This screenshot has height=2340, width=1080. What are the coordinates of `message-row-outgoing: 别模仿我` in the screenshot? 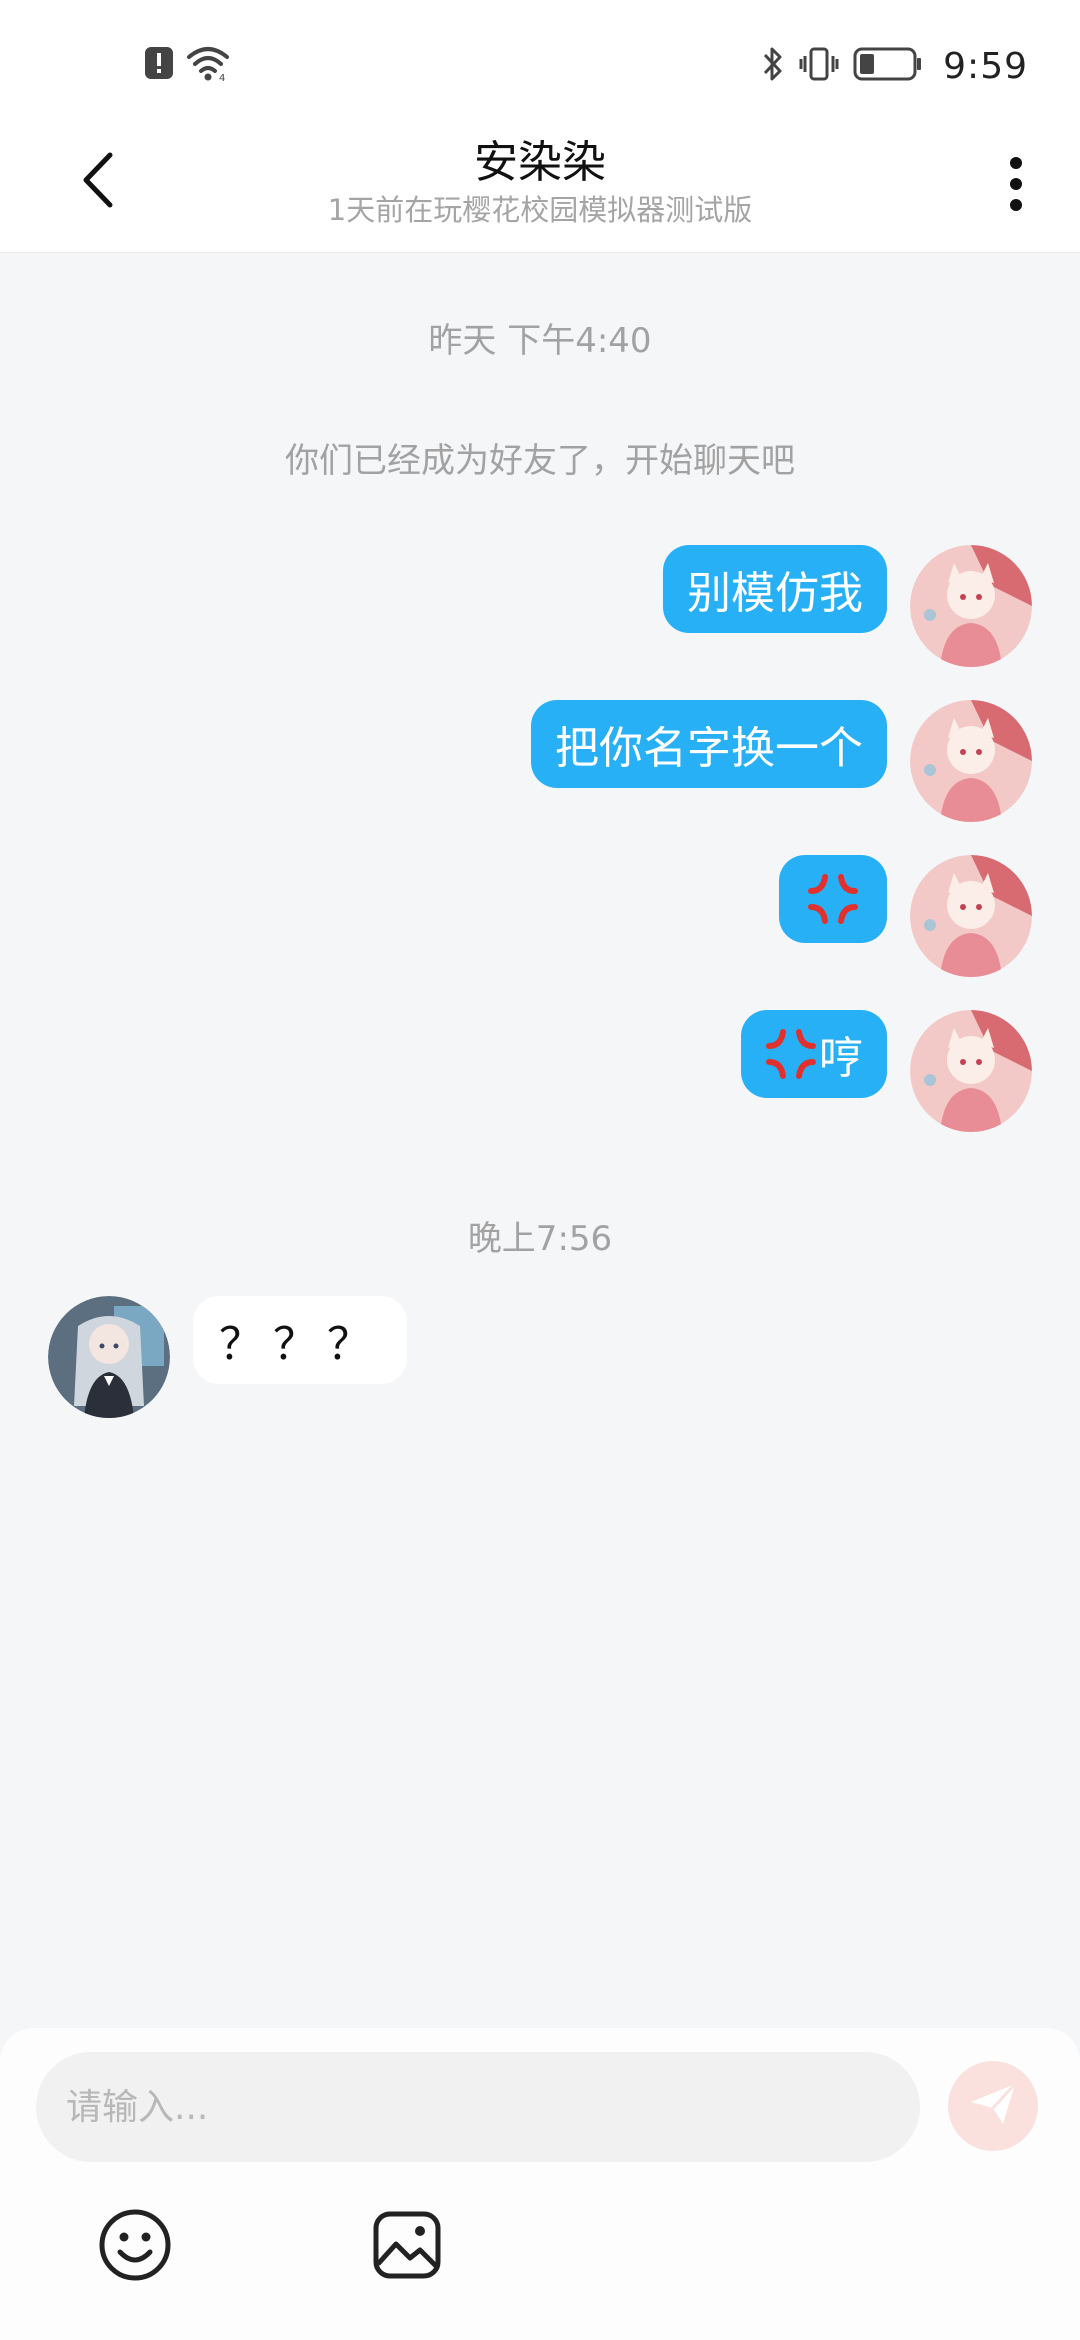 It's located at (540, 606).